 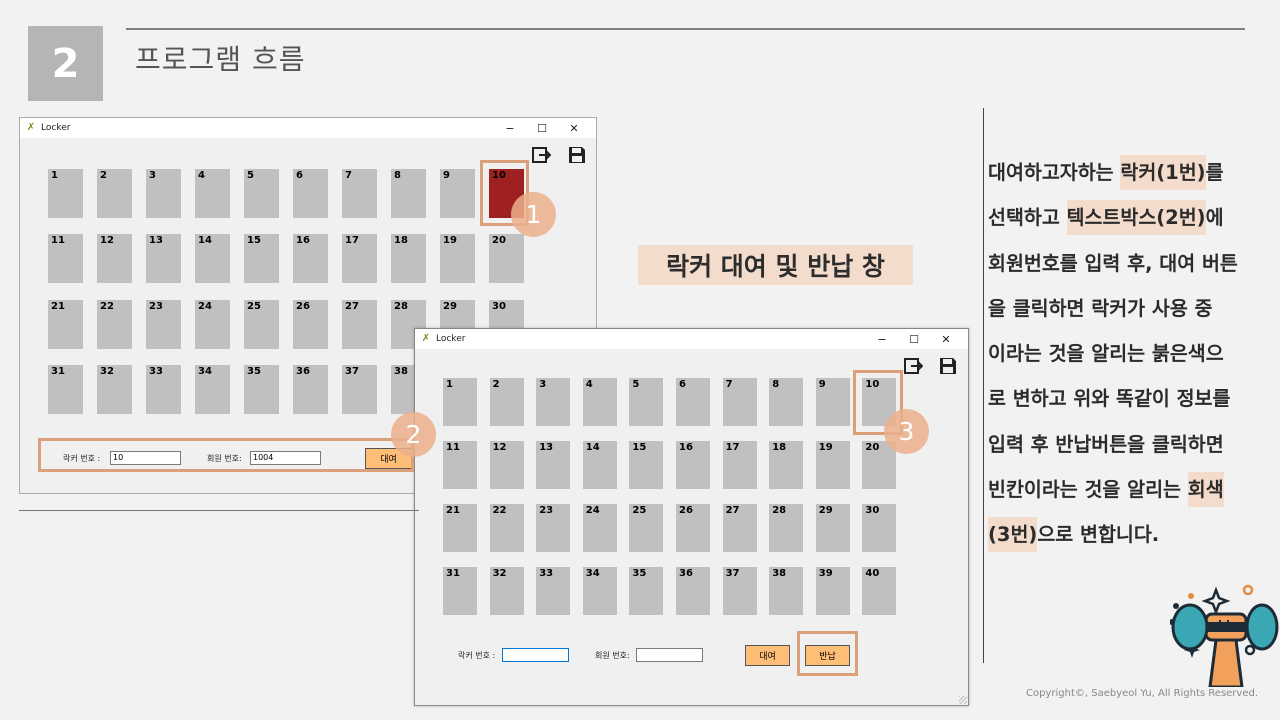 I want to click on locker-20: 20, so click(x=506, y=259).